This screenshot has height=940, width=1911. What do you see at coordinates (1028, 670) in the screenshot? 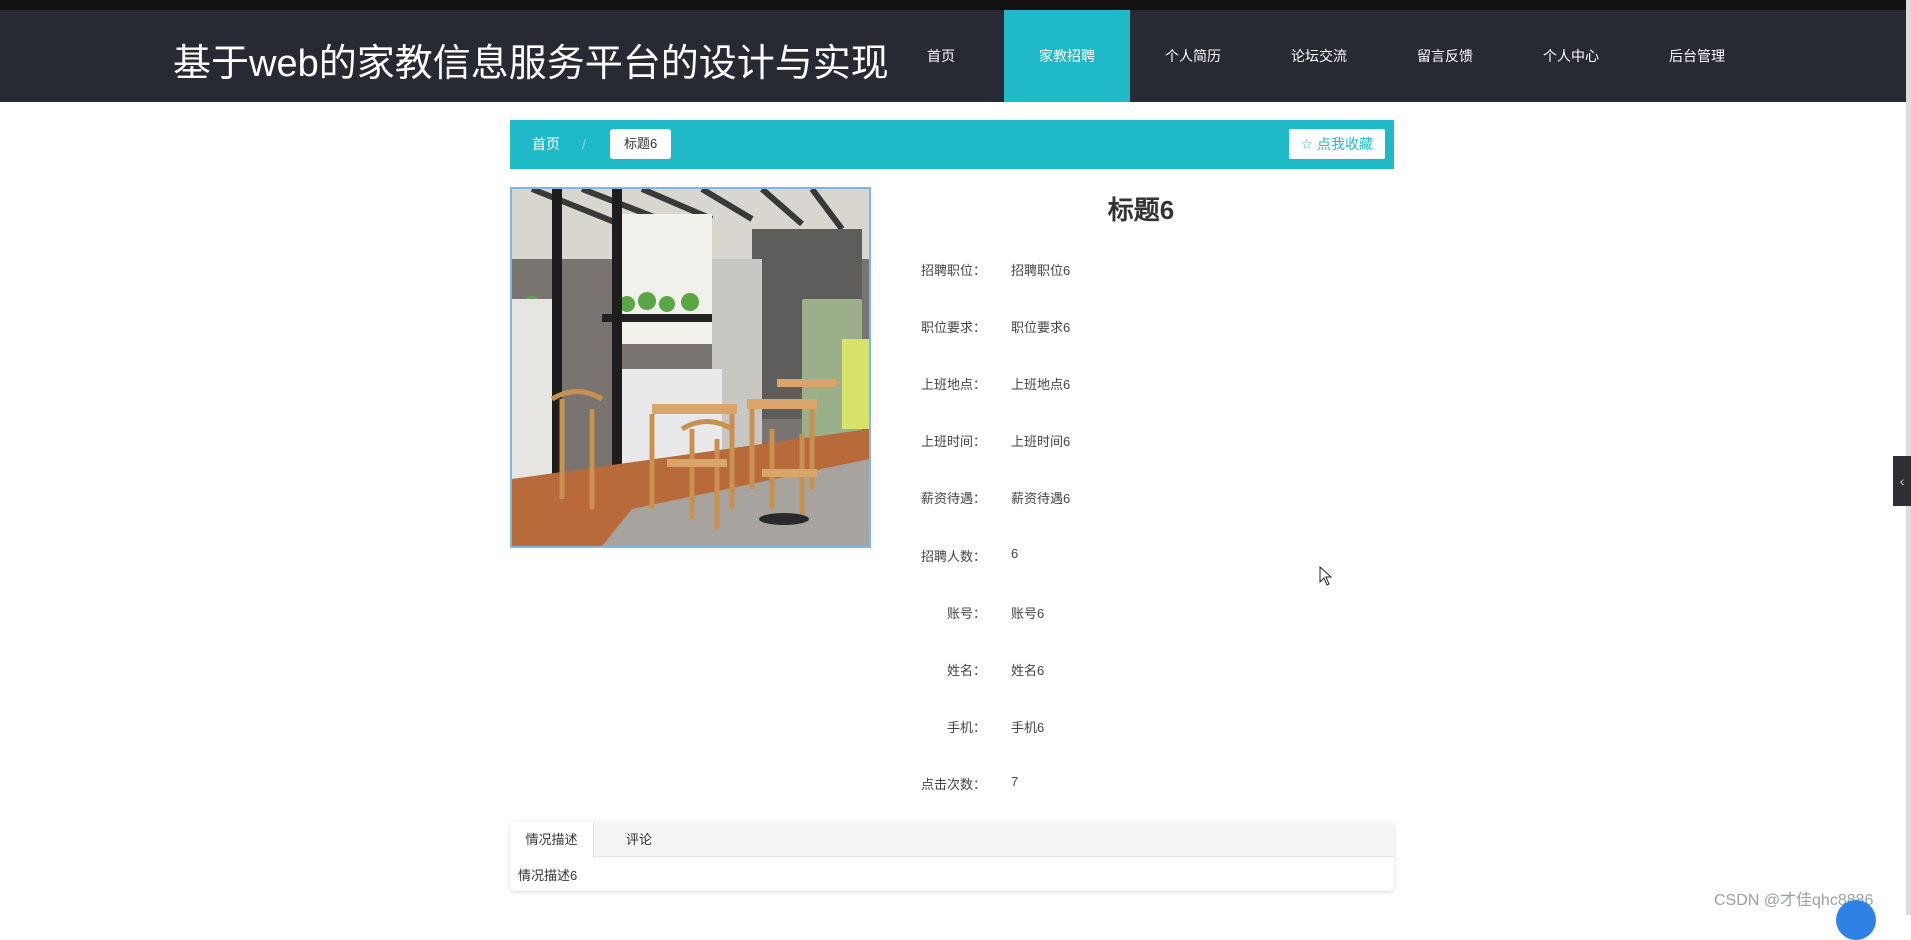
I see `field-value: 姓名6` at bounding box center [1028, 670].